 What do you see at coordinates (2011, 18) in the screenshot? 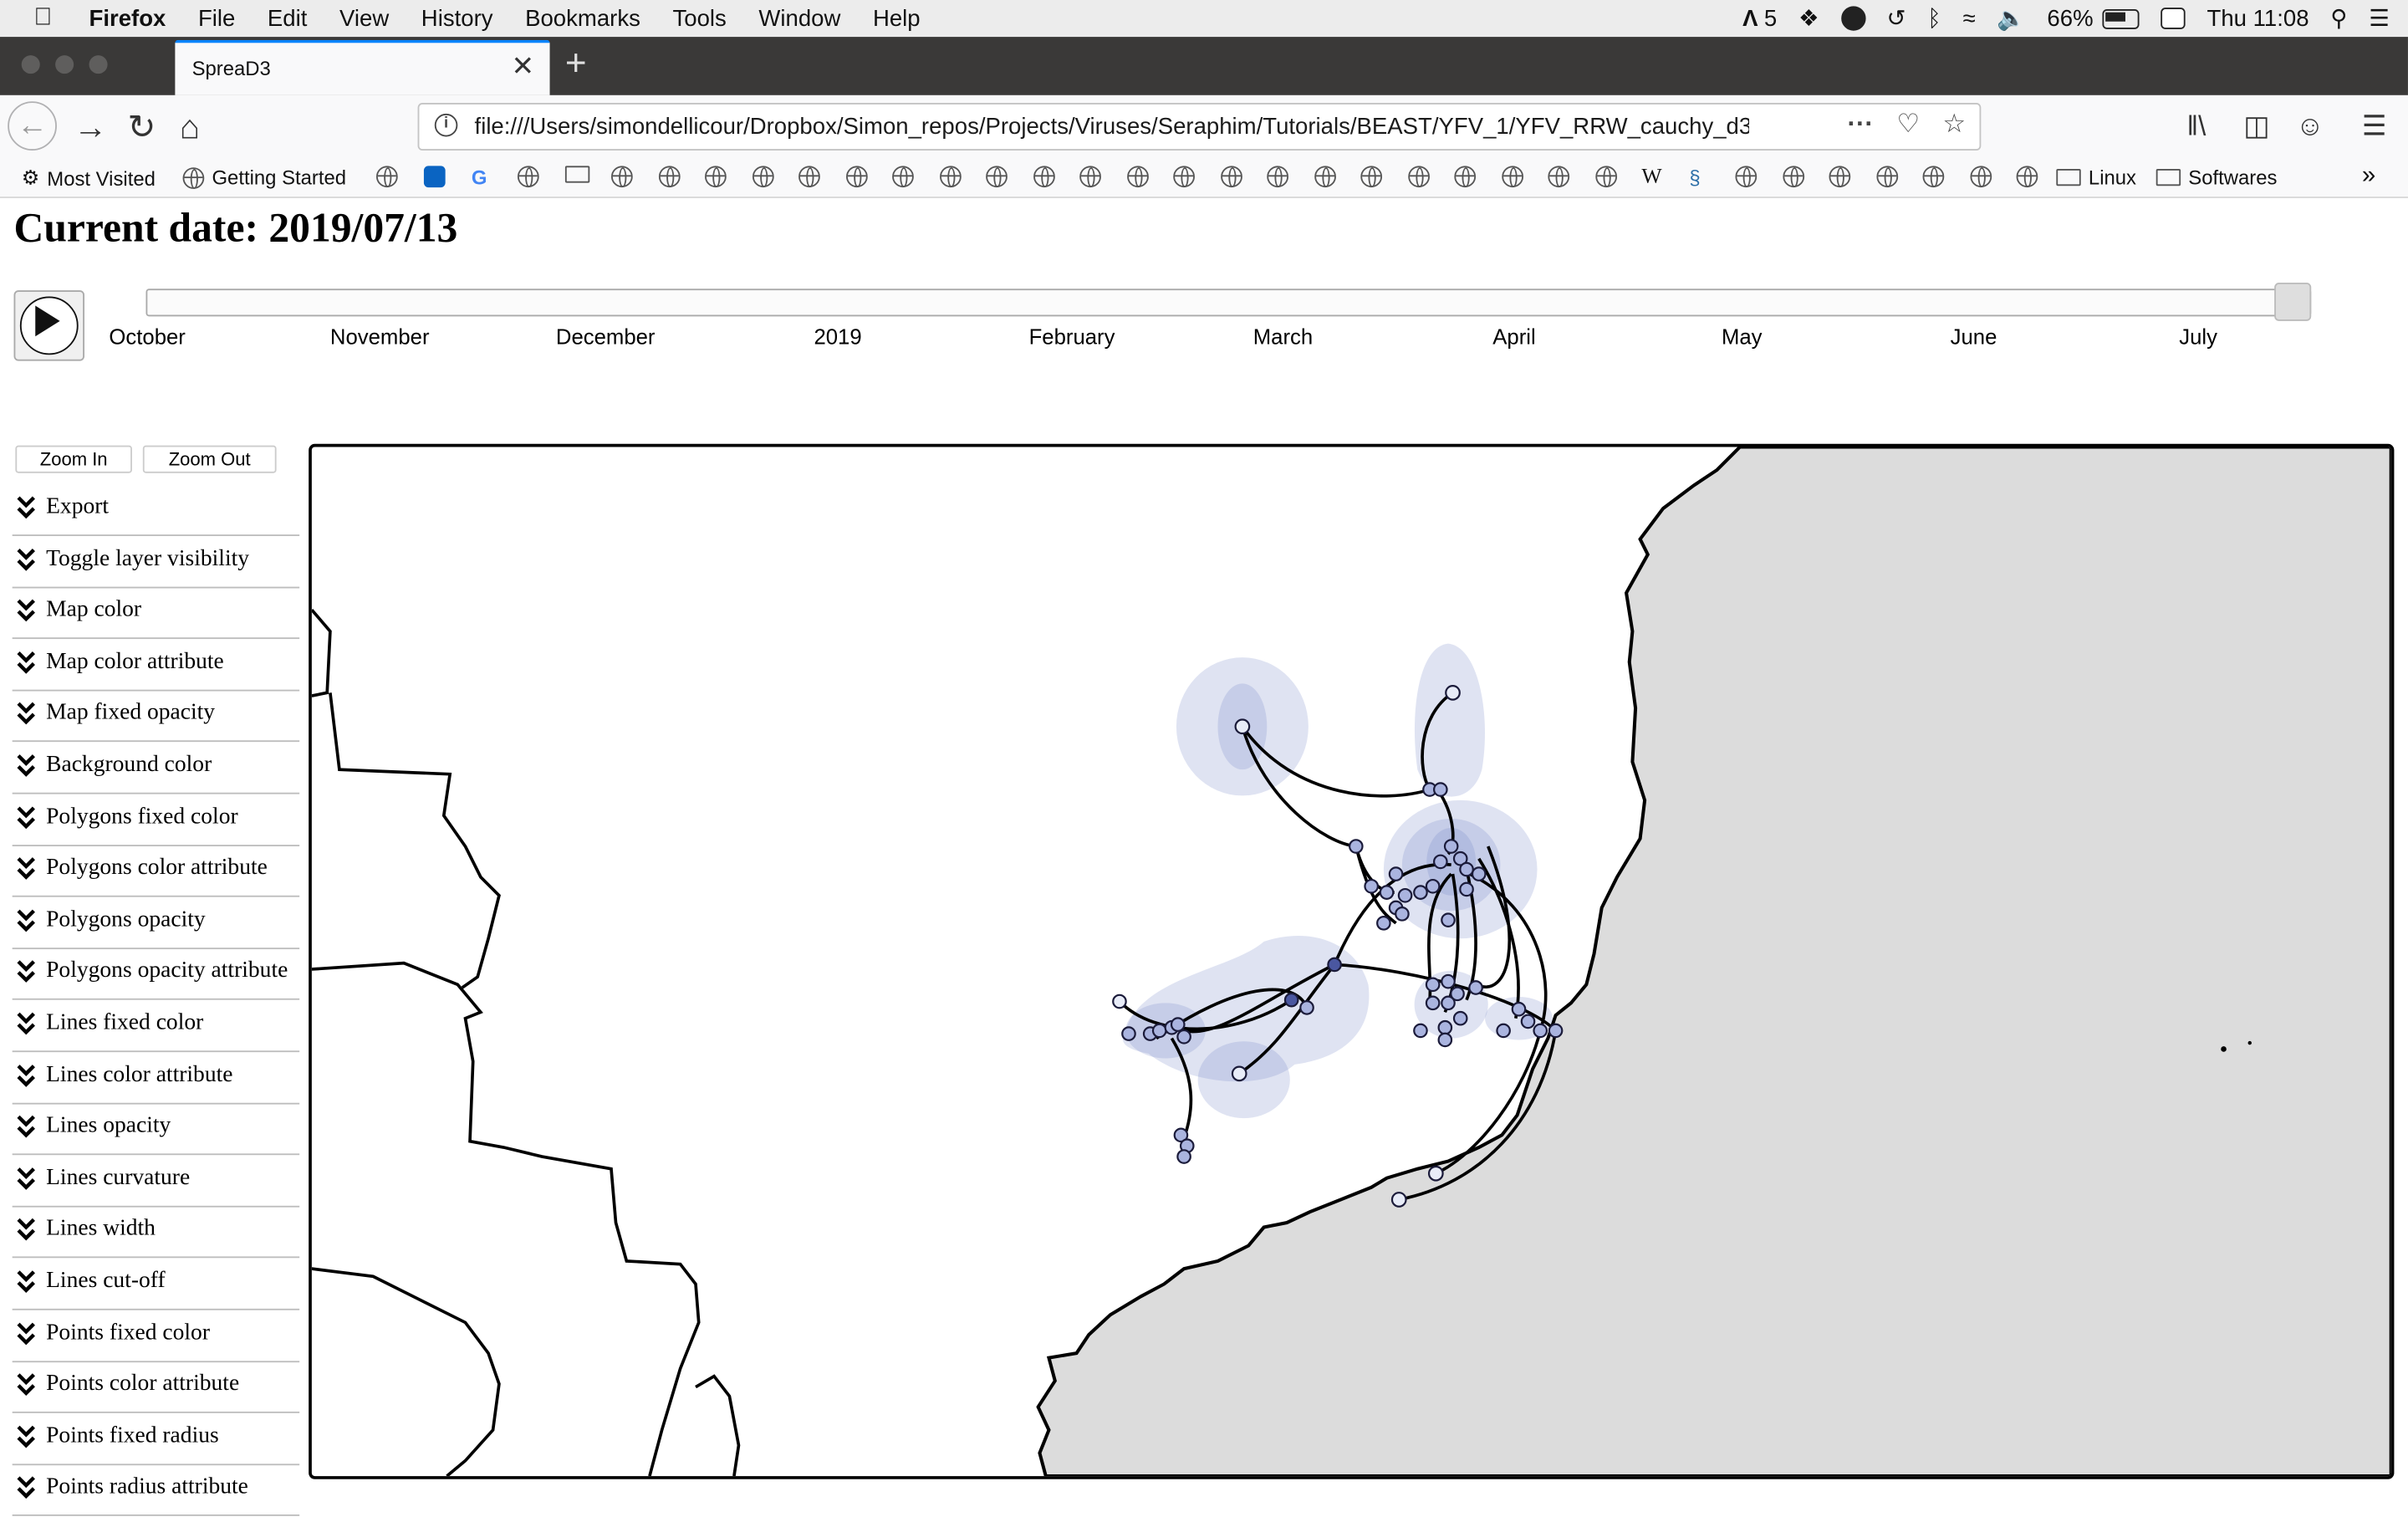
I see `volume-icon: 🔈` at bounding box center [2011, 18].